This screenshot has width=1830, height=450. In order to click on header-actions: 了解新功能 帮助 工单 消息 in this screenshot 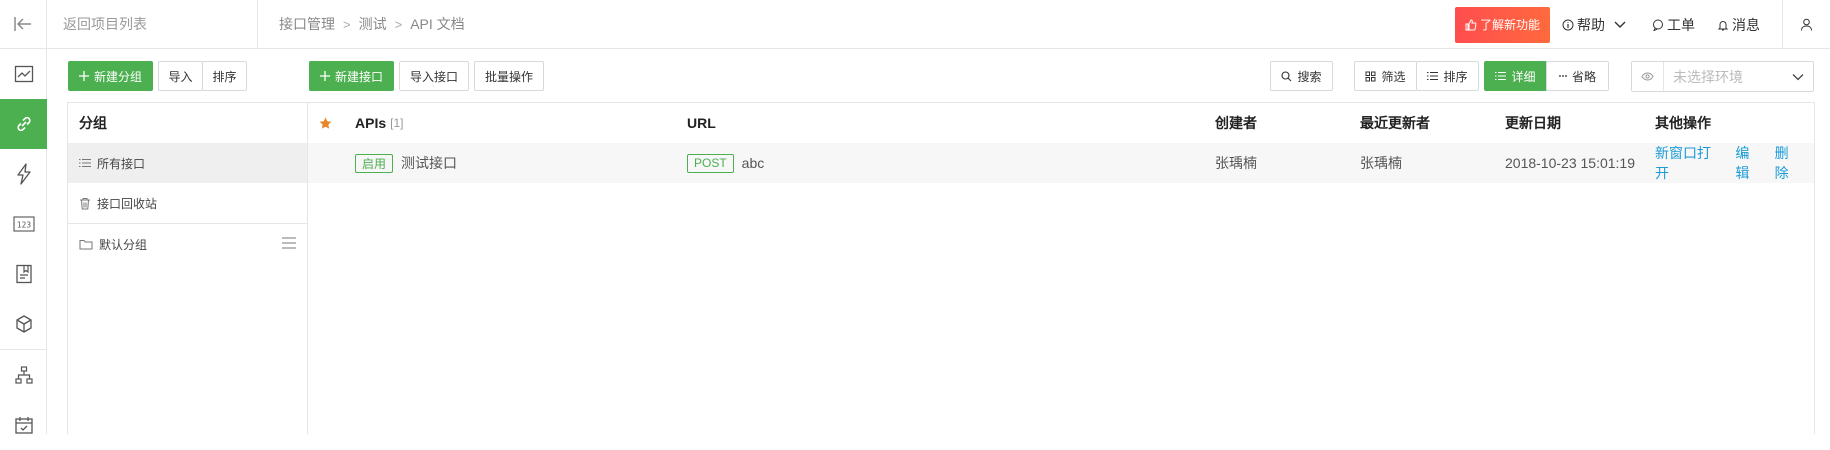, I will do `click(1642, 24)`.